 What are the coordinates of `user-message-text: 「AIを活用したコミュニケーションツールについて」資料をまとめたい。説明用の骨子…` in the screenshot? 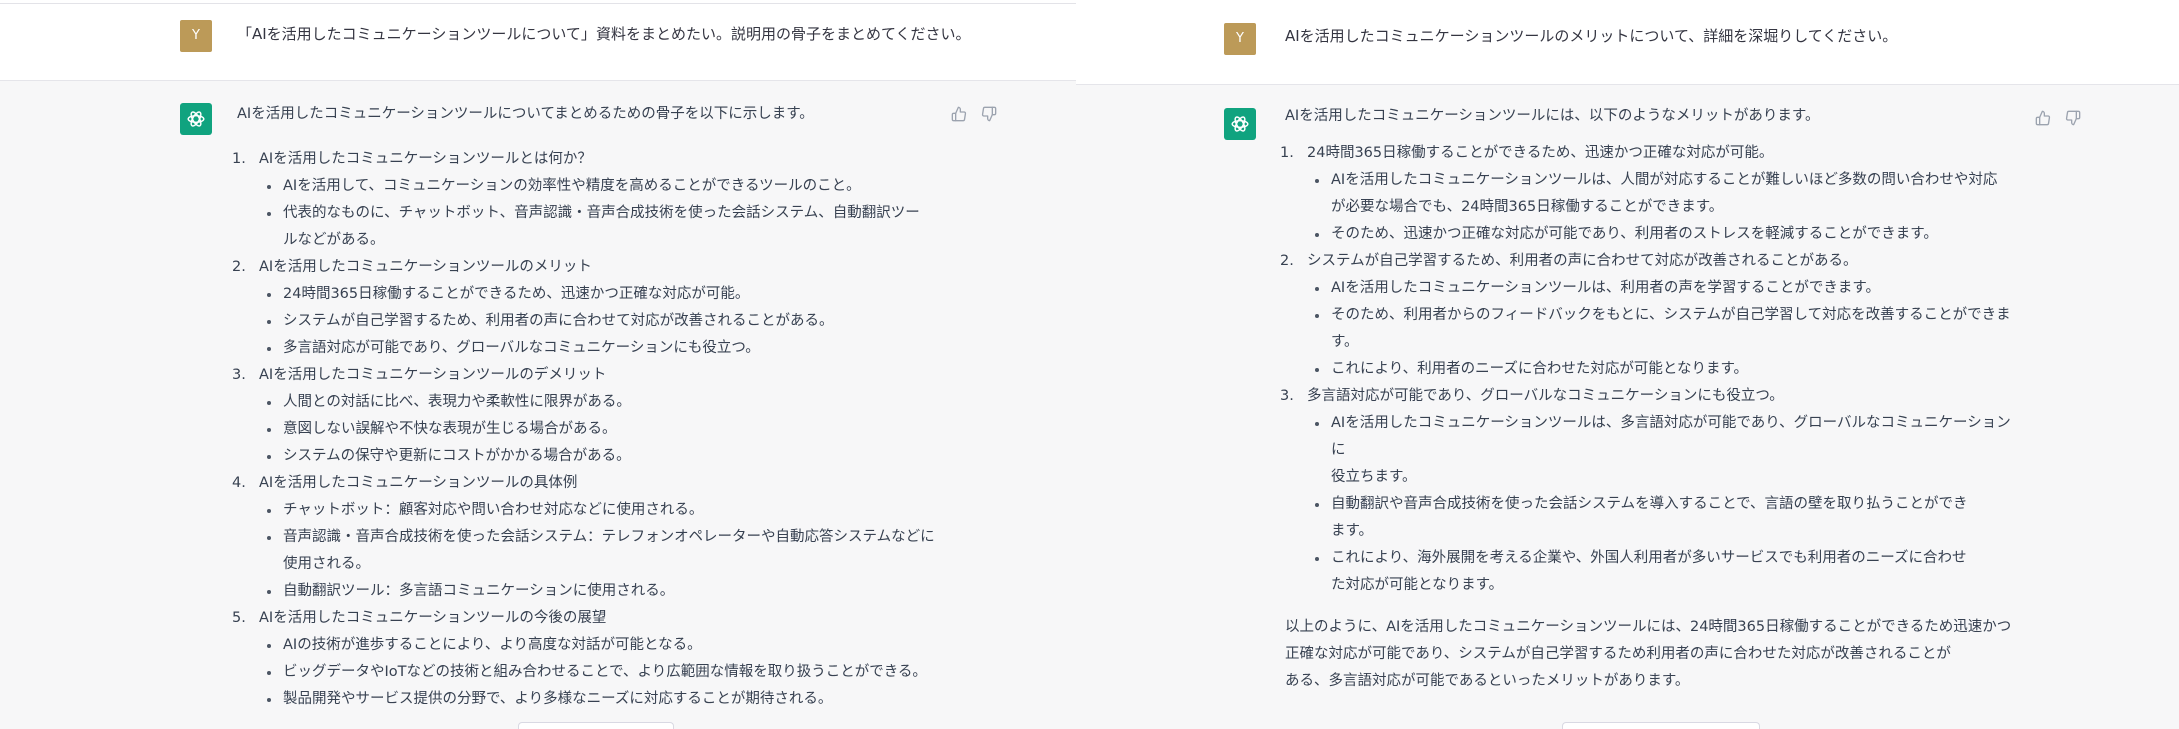 It's located at (604, 34).